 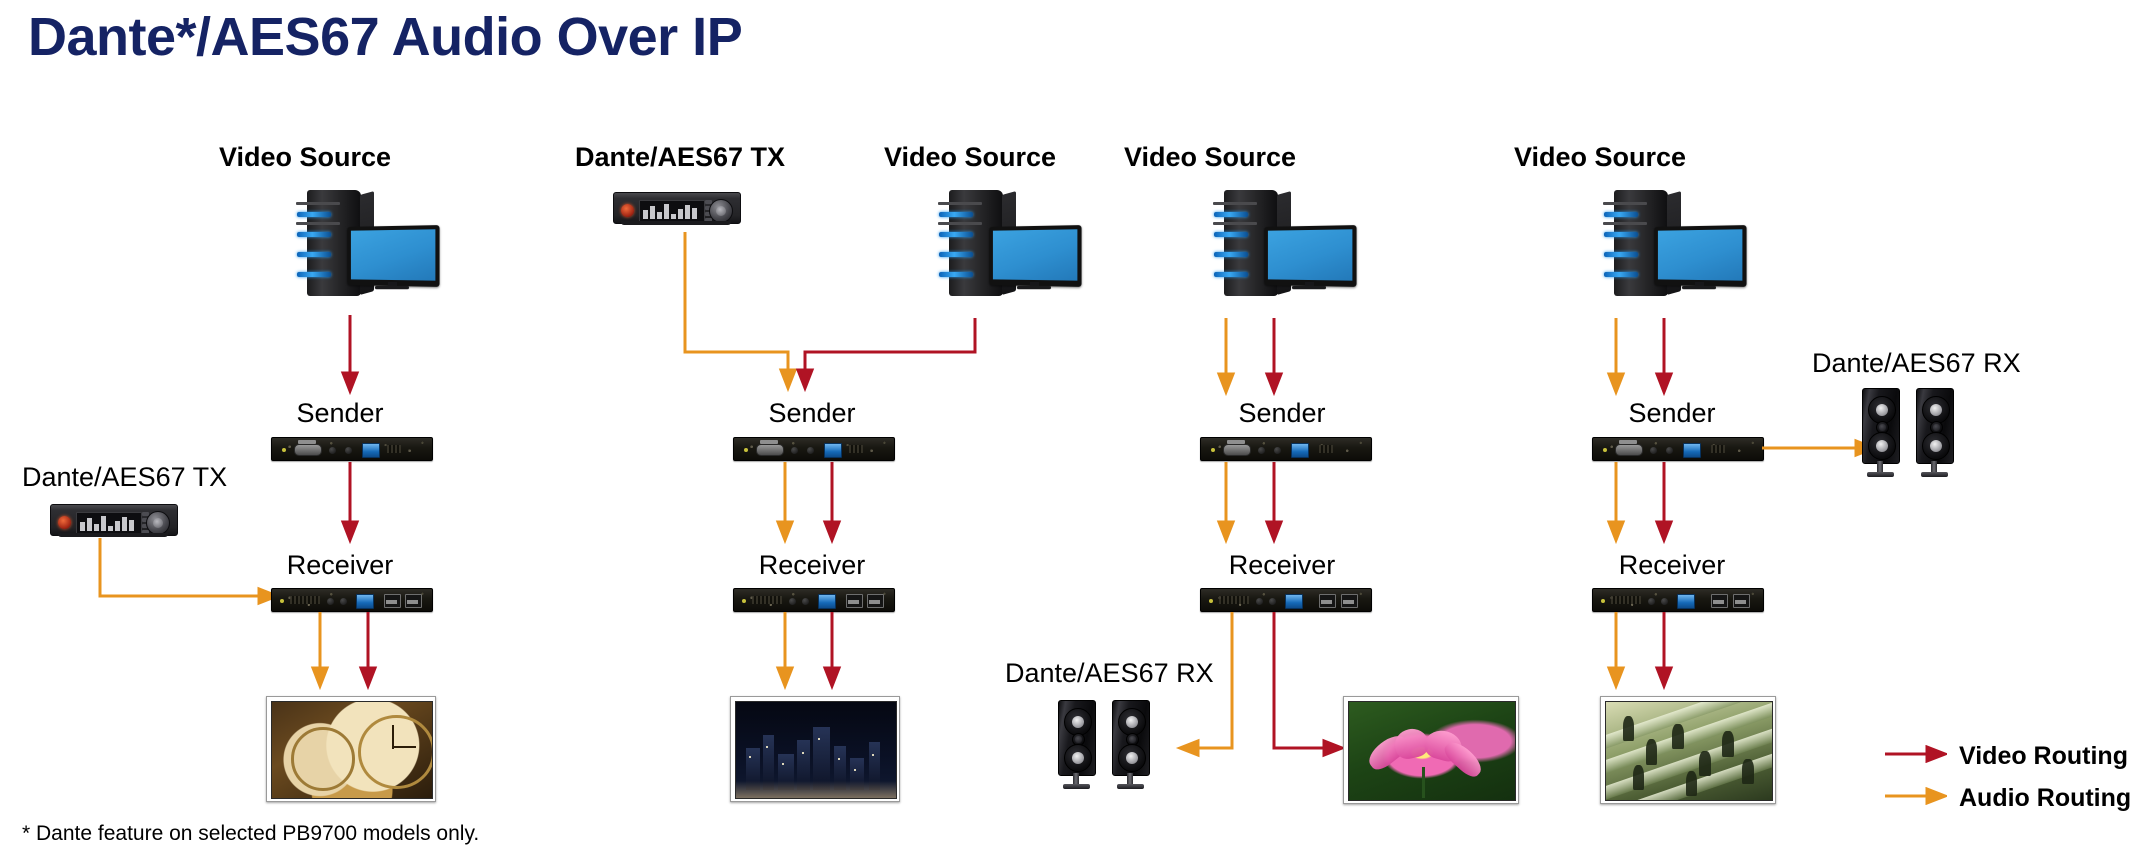 What do you see at coordinates (385, 37) in the screenshot?
I see `page-title: Dante*/AES67 Audio Over IP` at bounding box center [385, 37].